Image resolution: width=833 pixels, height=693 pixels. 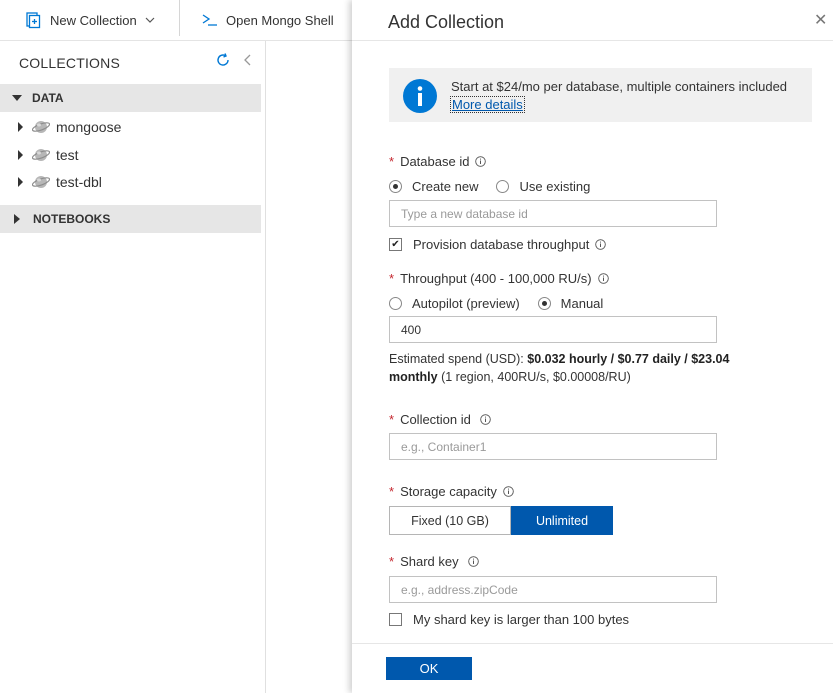 I want to click on database-id-input, so click(x=553, y=213).